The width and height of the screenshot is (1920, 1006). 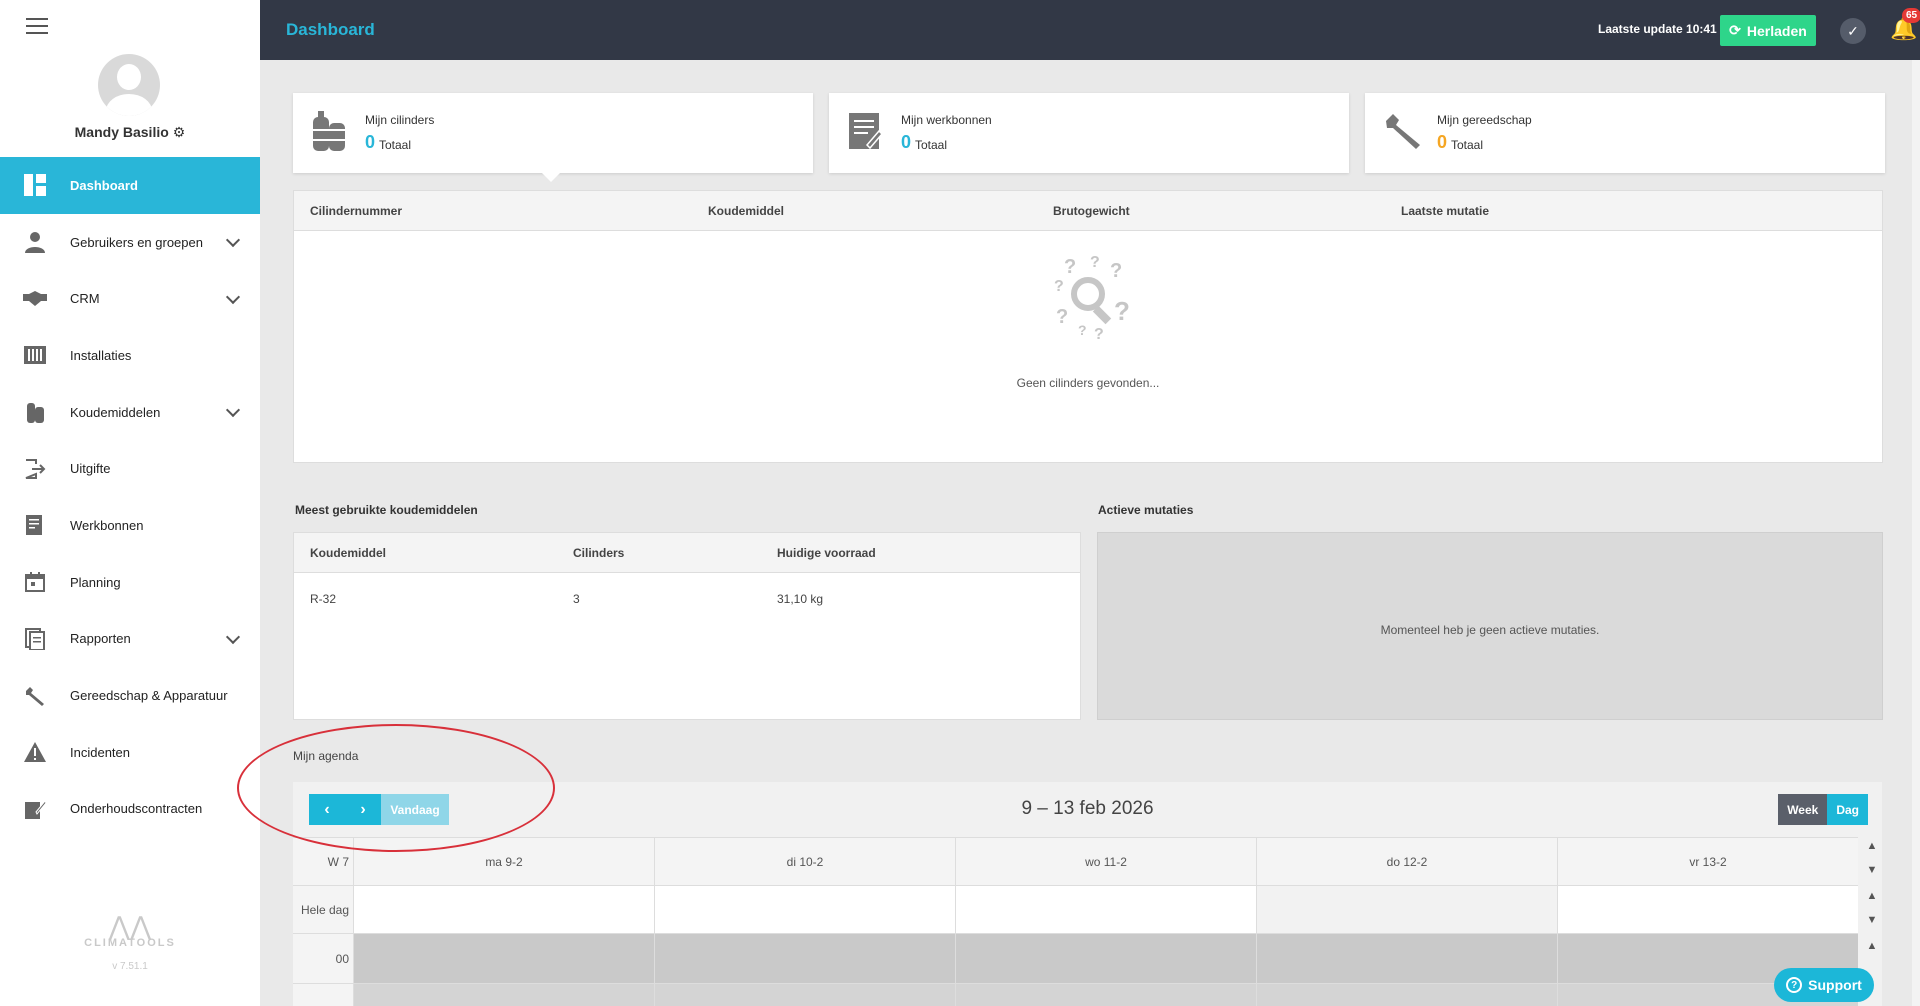 What do you see at coordinates (1911, 15) in the screenshot?
I see `notification-badge: 65` at bounding box center [1911, 15].